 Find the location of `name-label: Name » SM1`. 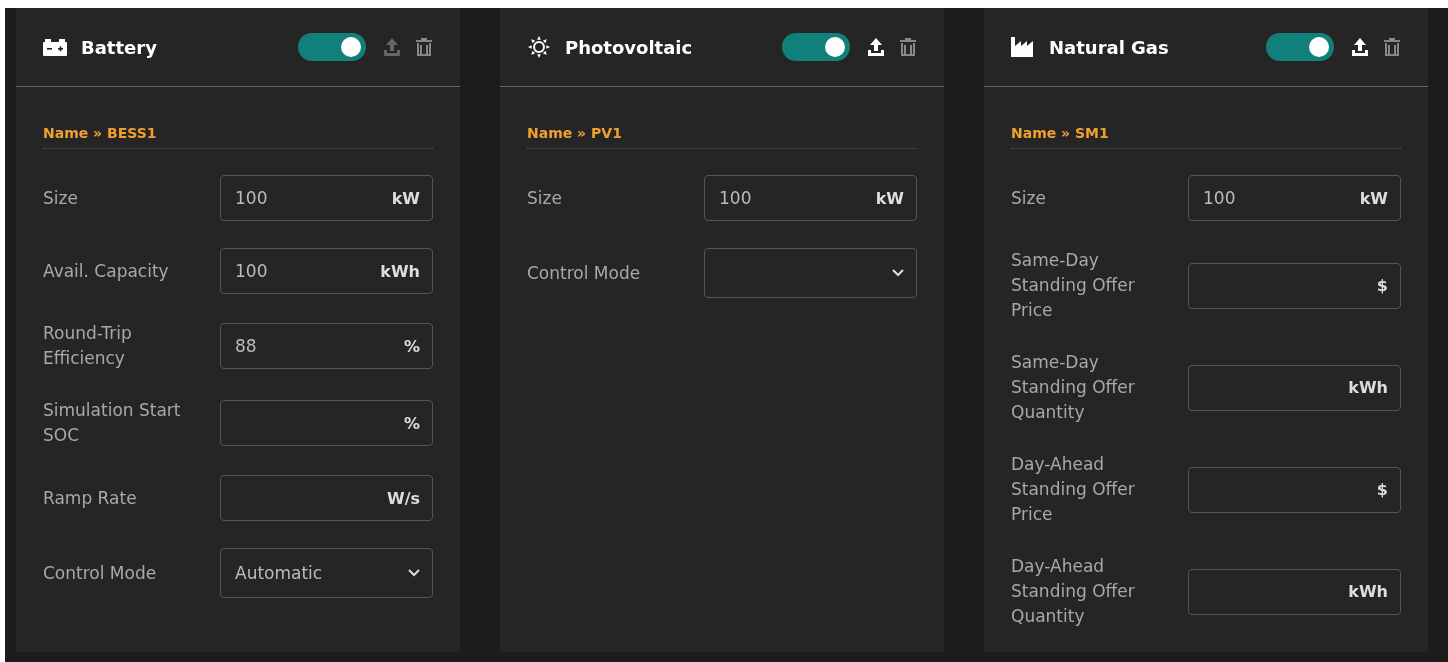

name-label: Name » SM1 is located at coordinates (1060, 133).